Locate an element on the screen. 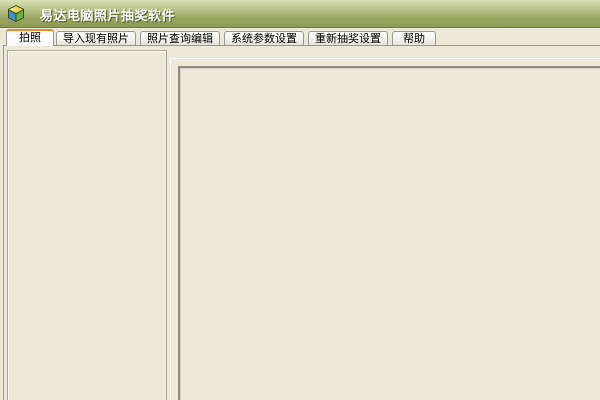 The height and width of the screenshot is (400, 600). app-cube-icon is located at coordinates (16, 13).